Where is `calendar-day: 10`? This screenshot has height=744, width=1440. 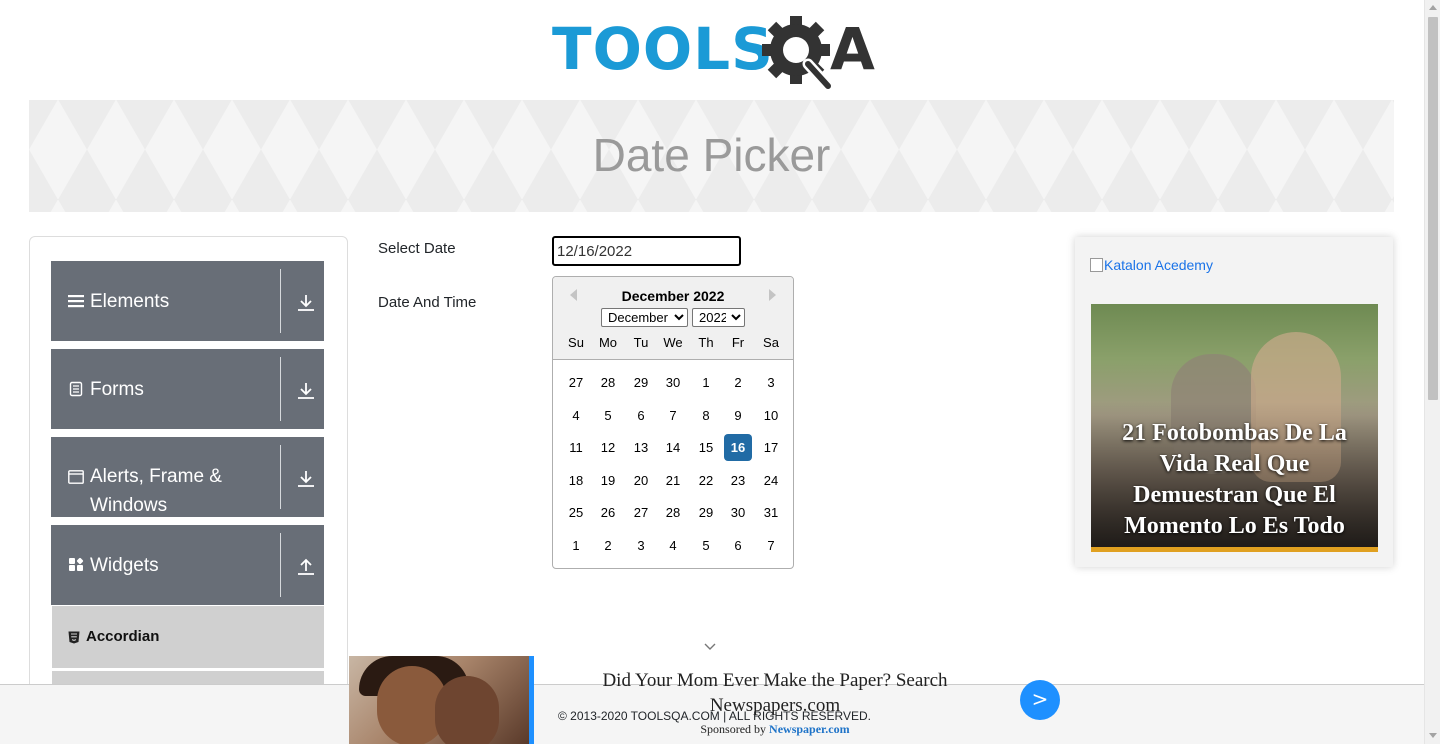 calendar-day: 10 is located at coordinates (771, 415).